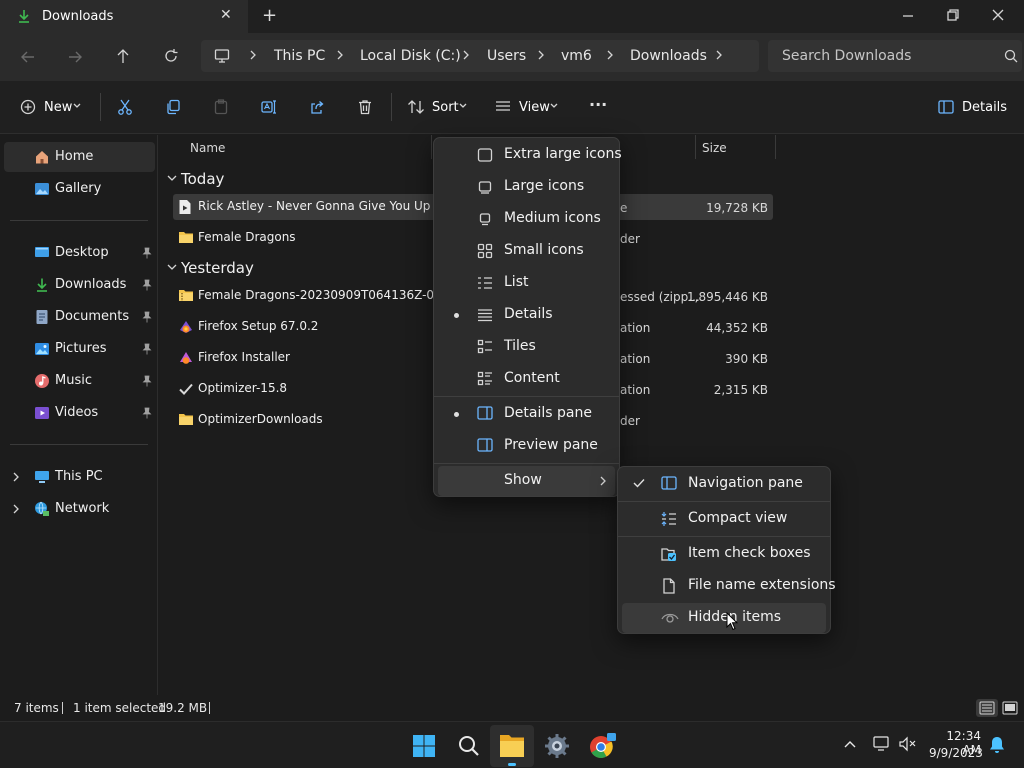  Describe the element at coordinates (202, 179) in the screenshot. I see `group-header-today: Today` at that location.